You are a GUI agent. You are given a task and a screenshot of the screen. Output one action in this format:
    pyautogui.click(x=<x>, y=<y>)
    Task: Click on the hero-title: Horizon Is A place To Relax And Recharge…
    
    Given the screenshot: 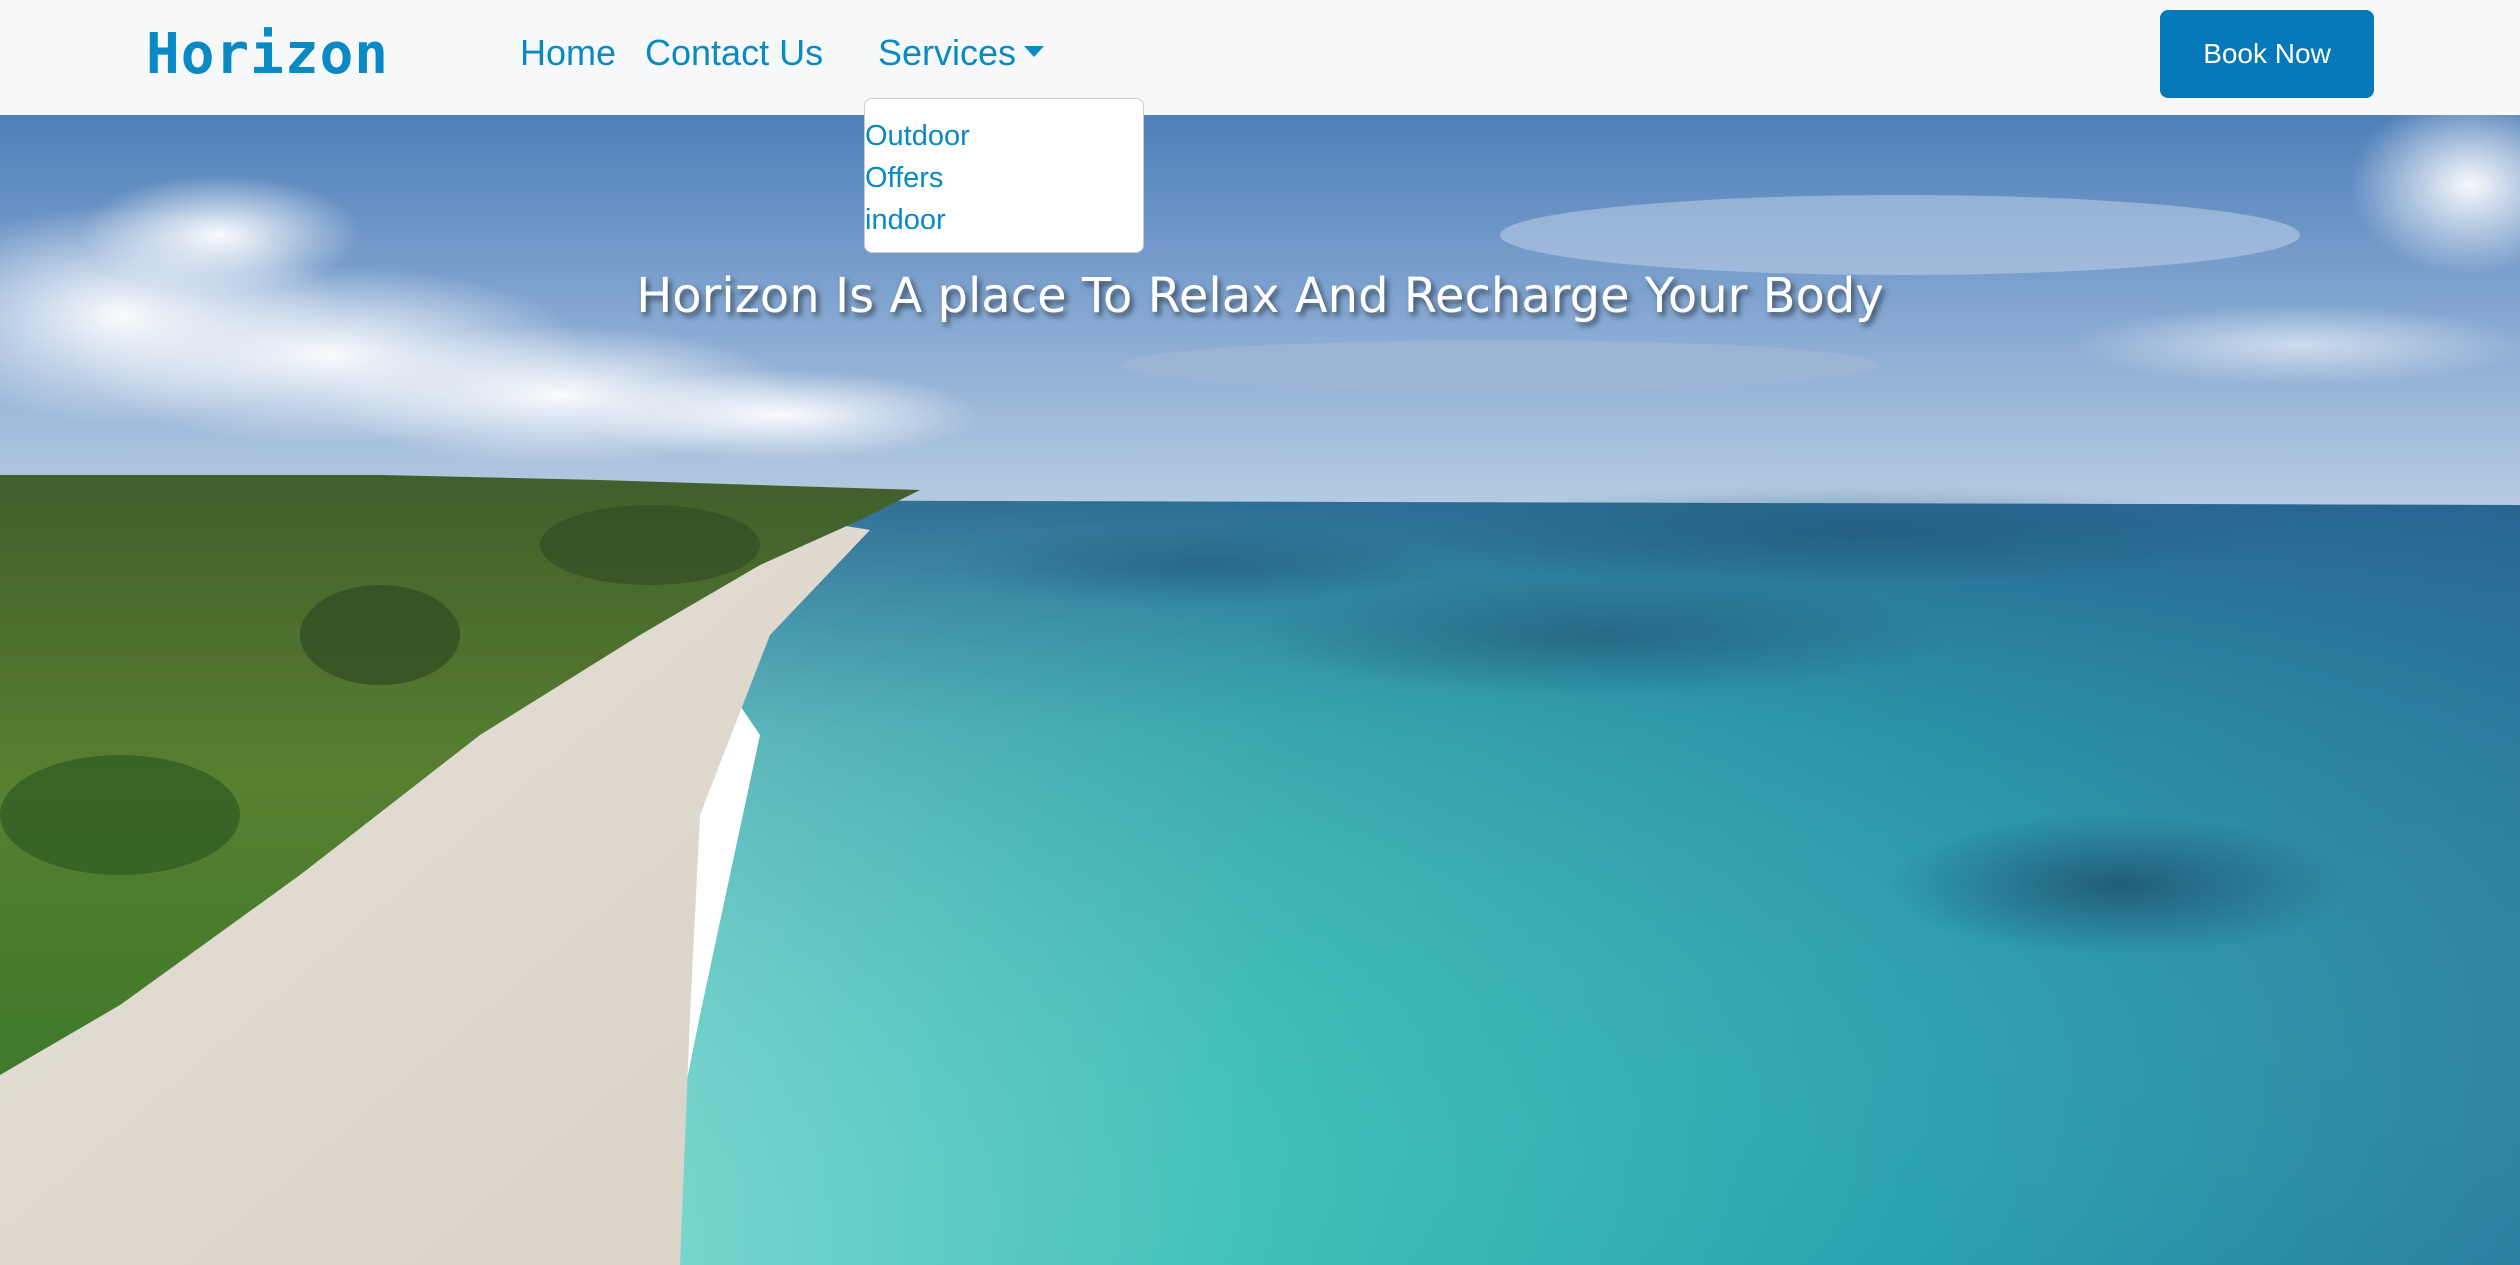 What is the action you would take?
    pyautogui.click(x=1260, y=296)
    